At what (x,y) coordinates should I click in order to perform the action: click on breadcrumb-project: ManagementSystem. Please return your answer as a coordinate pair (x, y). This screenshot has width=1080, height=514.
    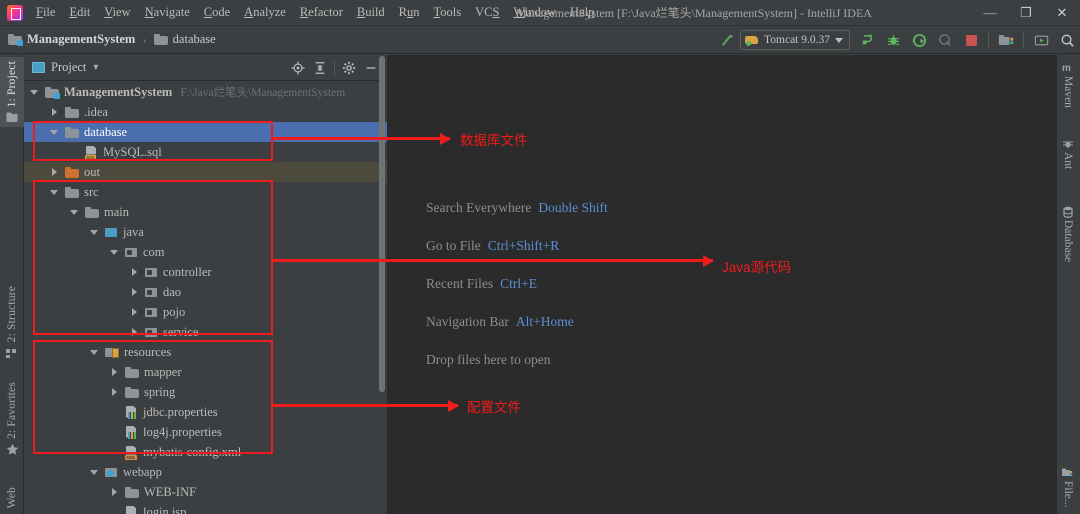
    Looking at the image, I should click on (71, 39).